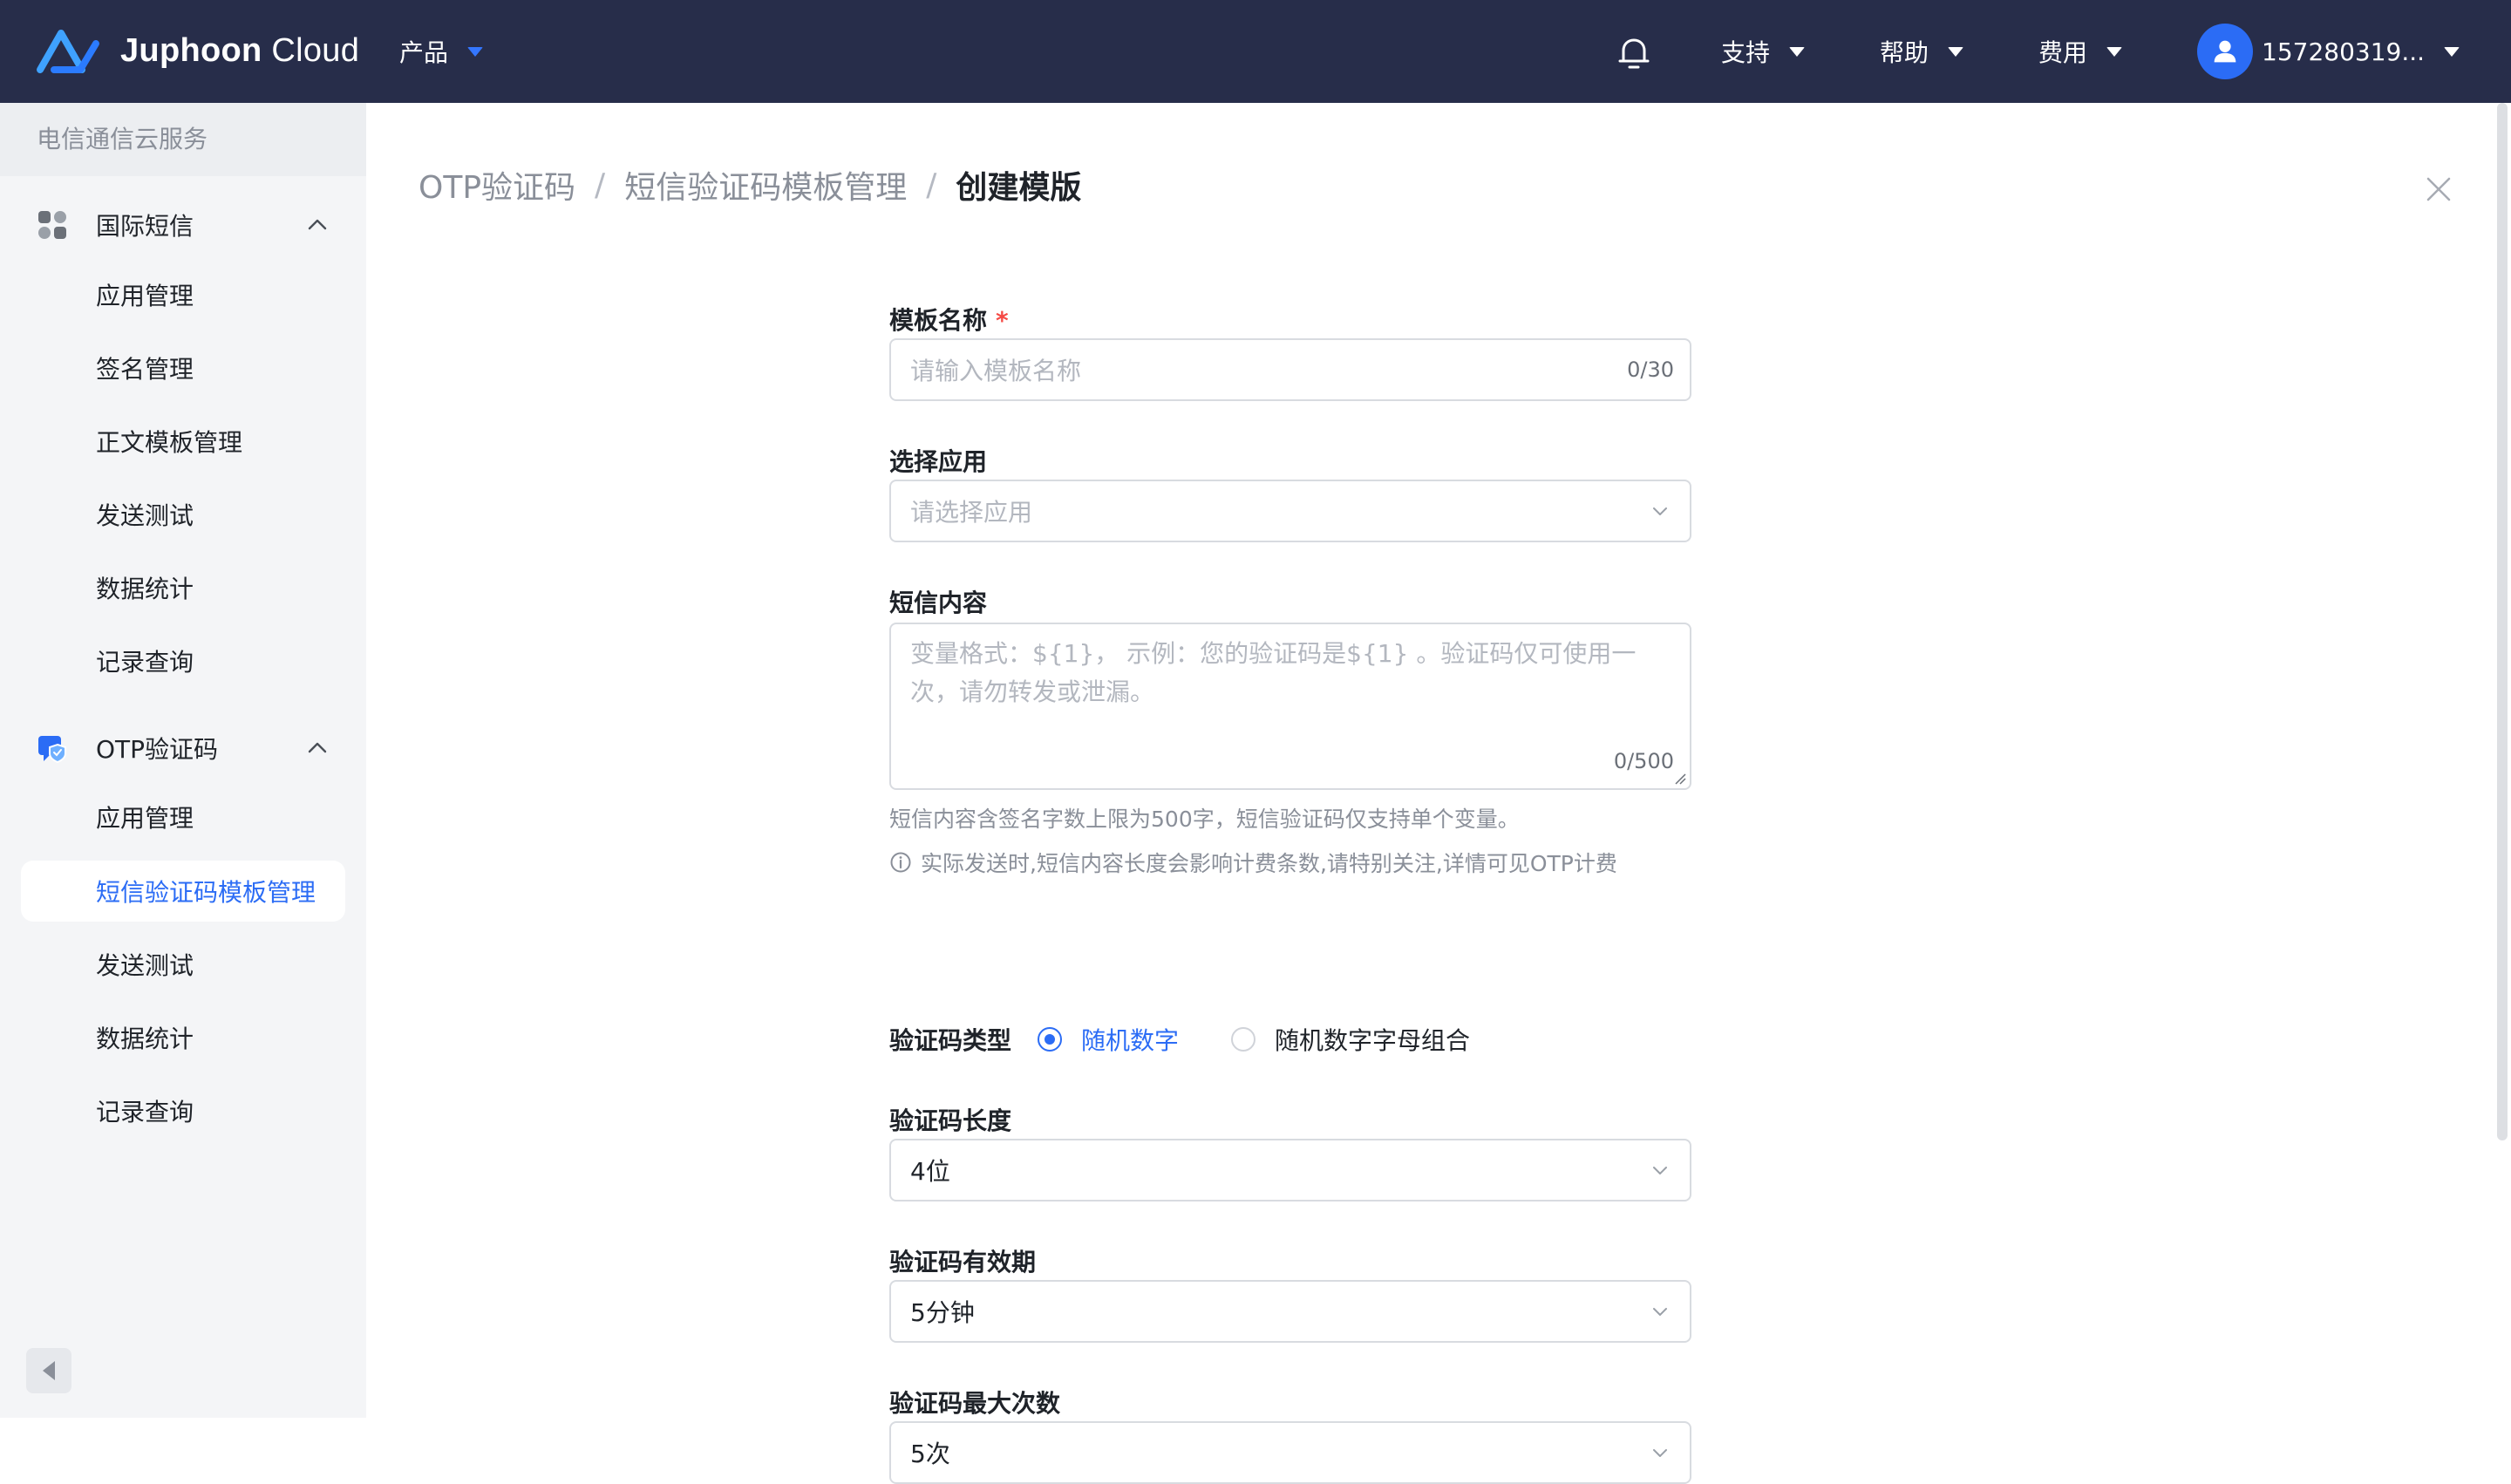  I want to click on nav-products-menu: 产品, so click(441, 51).